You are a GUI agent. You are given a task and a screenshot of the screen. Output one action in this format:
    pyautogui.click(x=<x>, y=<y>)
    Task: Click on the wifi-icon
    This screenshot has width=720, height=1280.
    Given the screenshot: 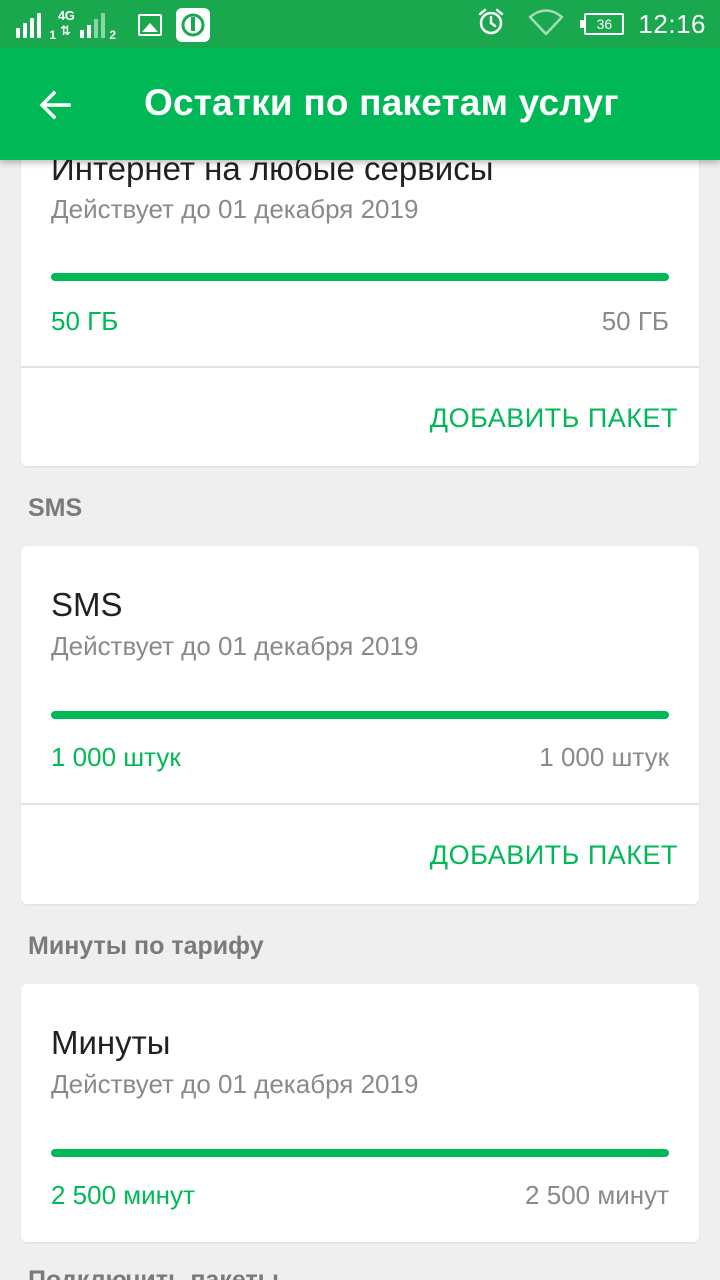 What is the action you would take?
    pyautogui.click(x=546, y=24)
    